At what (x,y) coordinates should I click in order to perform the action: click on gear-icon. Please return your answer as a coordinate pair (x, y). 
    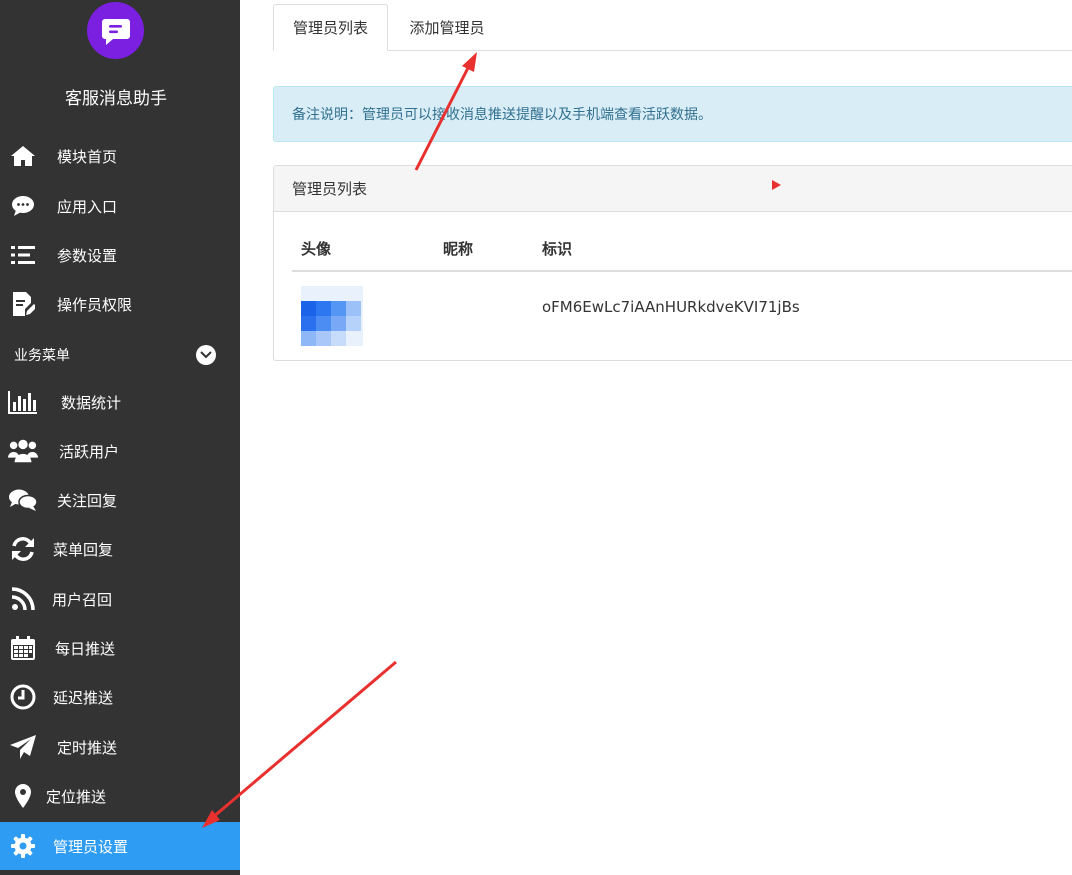
    Looking at the image, I should click on (23, 846).